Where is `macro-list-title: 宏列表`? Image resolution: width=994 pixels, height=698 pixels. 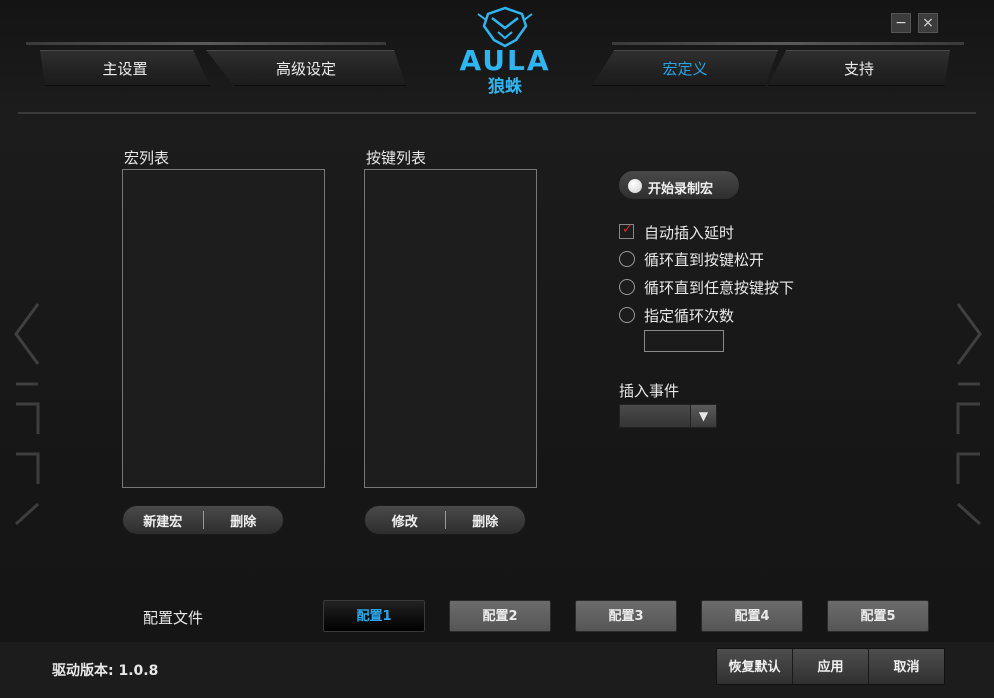
macro-list-title: 宏列表 is located at coordinates (147, 158).